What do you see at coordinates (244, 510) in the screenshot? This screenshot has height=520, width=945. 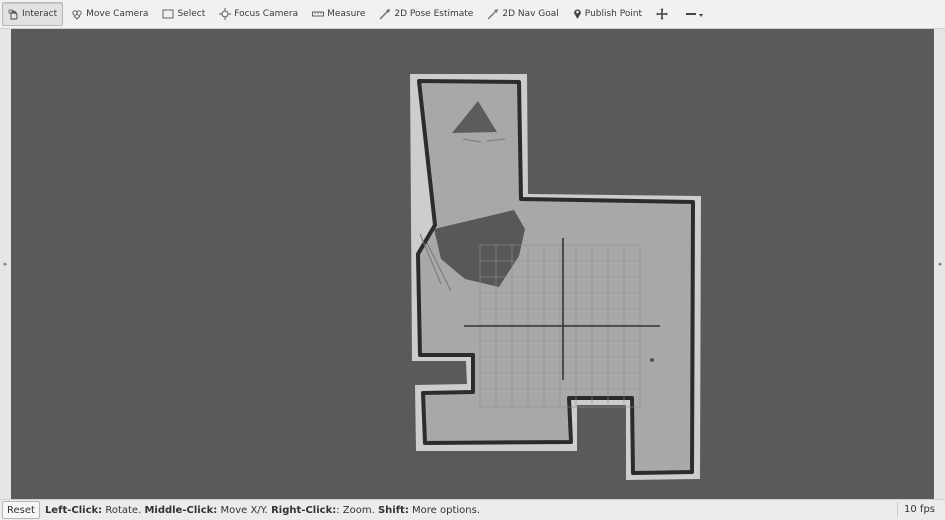 I see `help-desc-middle-click: Move X/Y.` at bounding box center [244, 510].